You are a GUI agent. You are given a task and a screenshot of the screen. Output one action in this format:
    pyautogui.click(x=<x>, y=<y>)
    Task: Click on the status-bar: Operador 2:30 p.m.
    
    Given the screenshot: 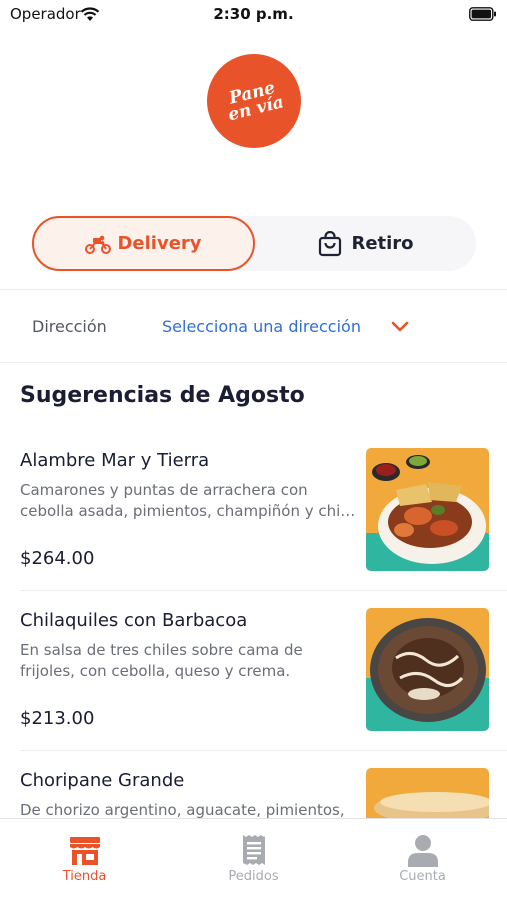 What is the action you would take?
    pyautogui.click(x=253, y=15)
    